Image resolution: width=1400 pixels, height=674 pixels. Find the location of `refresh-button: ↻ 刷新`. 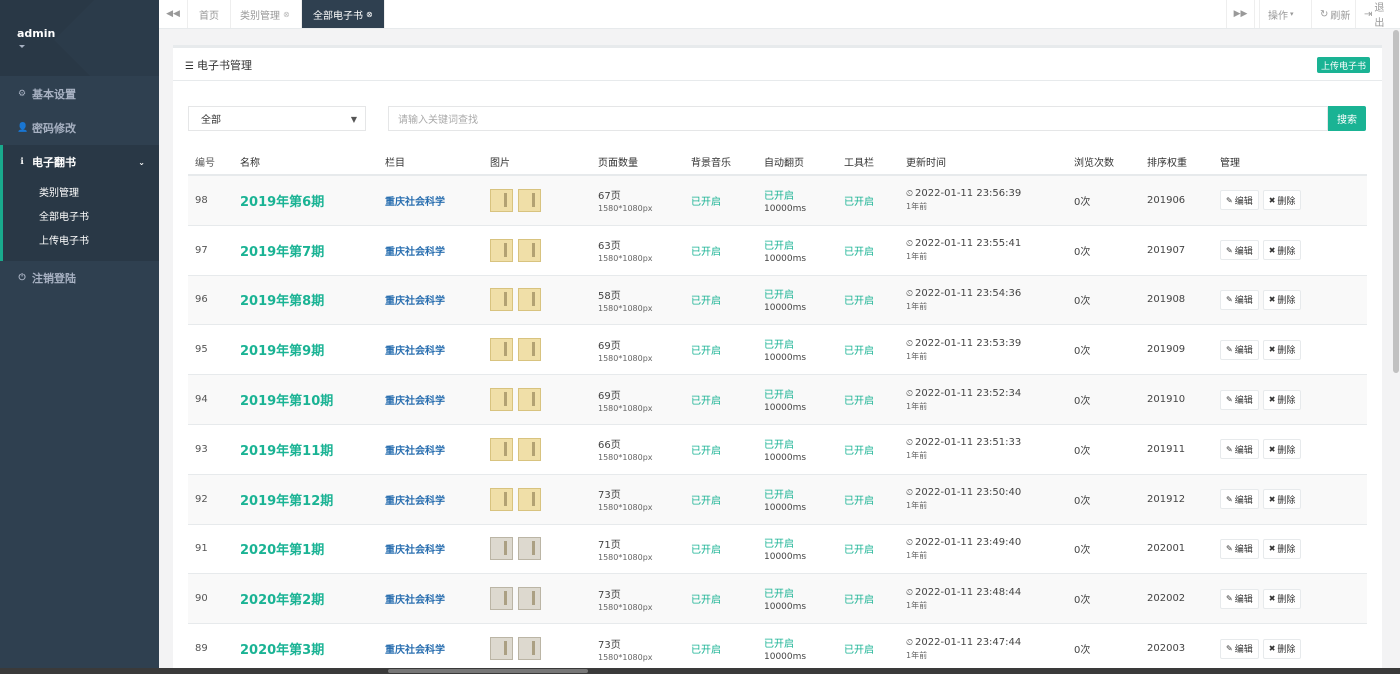

refresh-button: ↻ 刷新 is located at coordinates (1334, 14).